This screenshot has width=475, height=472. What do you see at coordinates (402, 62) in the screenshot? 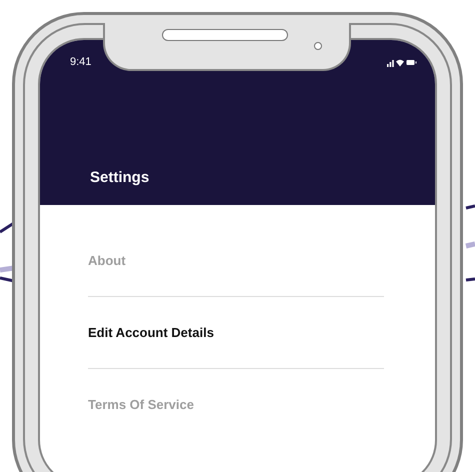
I see `status-icons-drawing` at bounding box center [402, 62].